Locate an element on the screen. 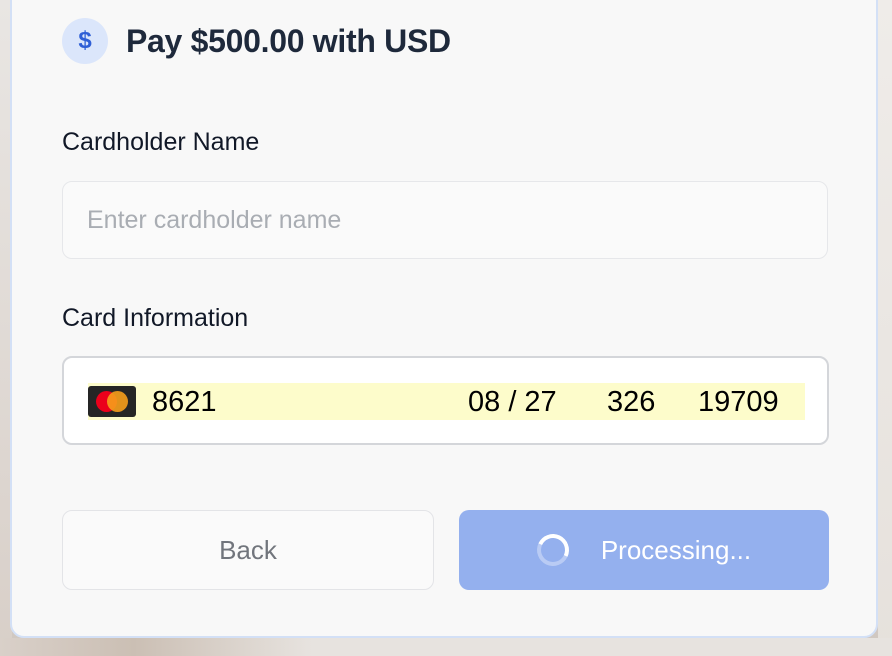 This screenshot has height=656, width=892. card-expiry-input: 08 / 27 is located at coordinates (512, 402).